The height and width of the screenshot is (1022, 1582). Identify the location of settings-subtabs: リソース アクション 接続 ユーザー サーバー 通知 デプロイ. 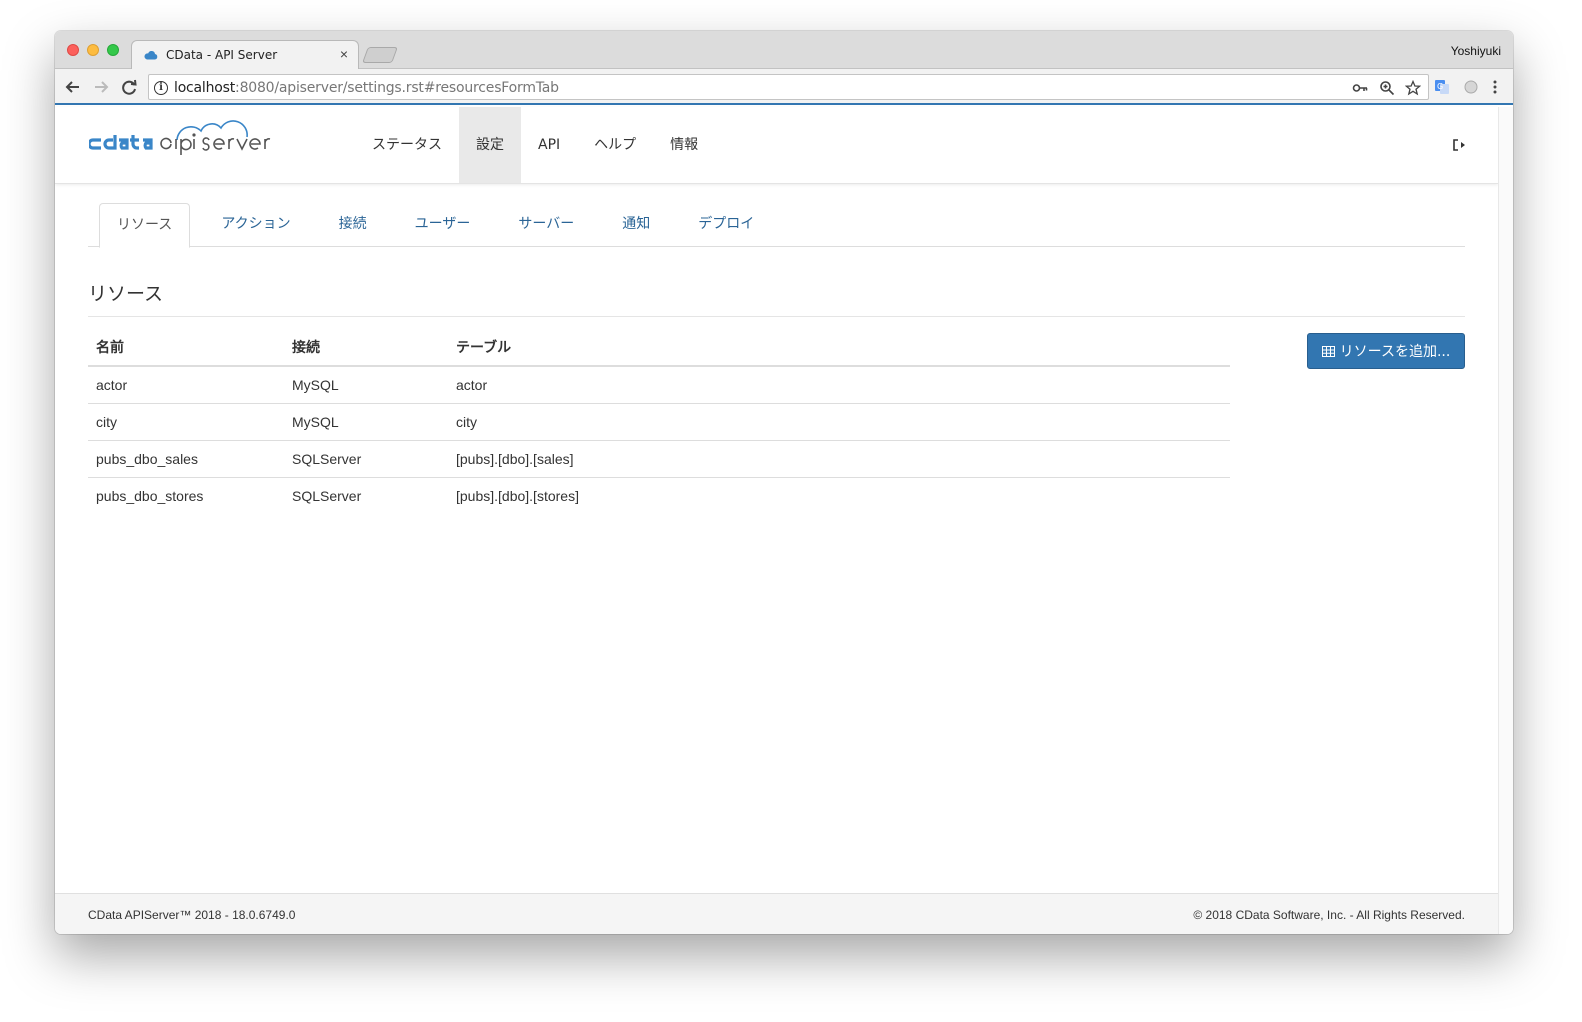
(776, 225).